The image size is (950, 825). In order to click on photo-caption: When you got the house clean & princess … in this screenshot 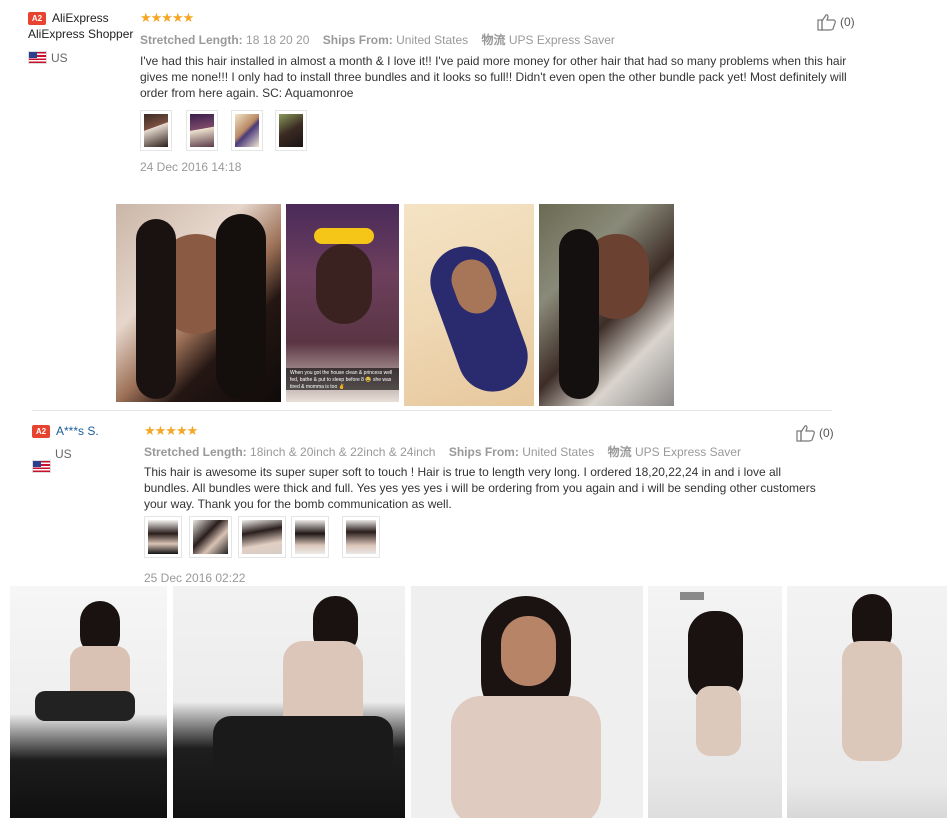, I will do `click(342, 379)`.